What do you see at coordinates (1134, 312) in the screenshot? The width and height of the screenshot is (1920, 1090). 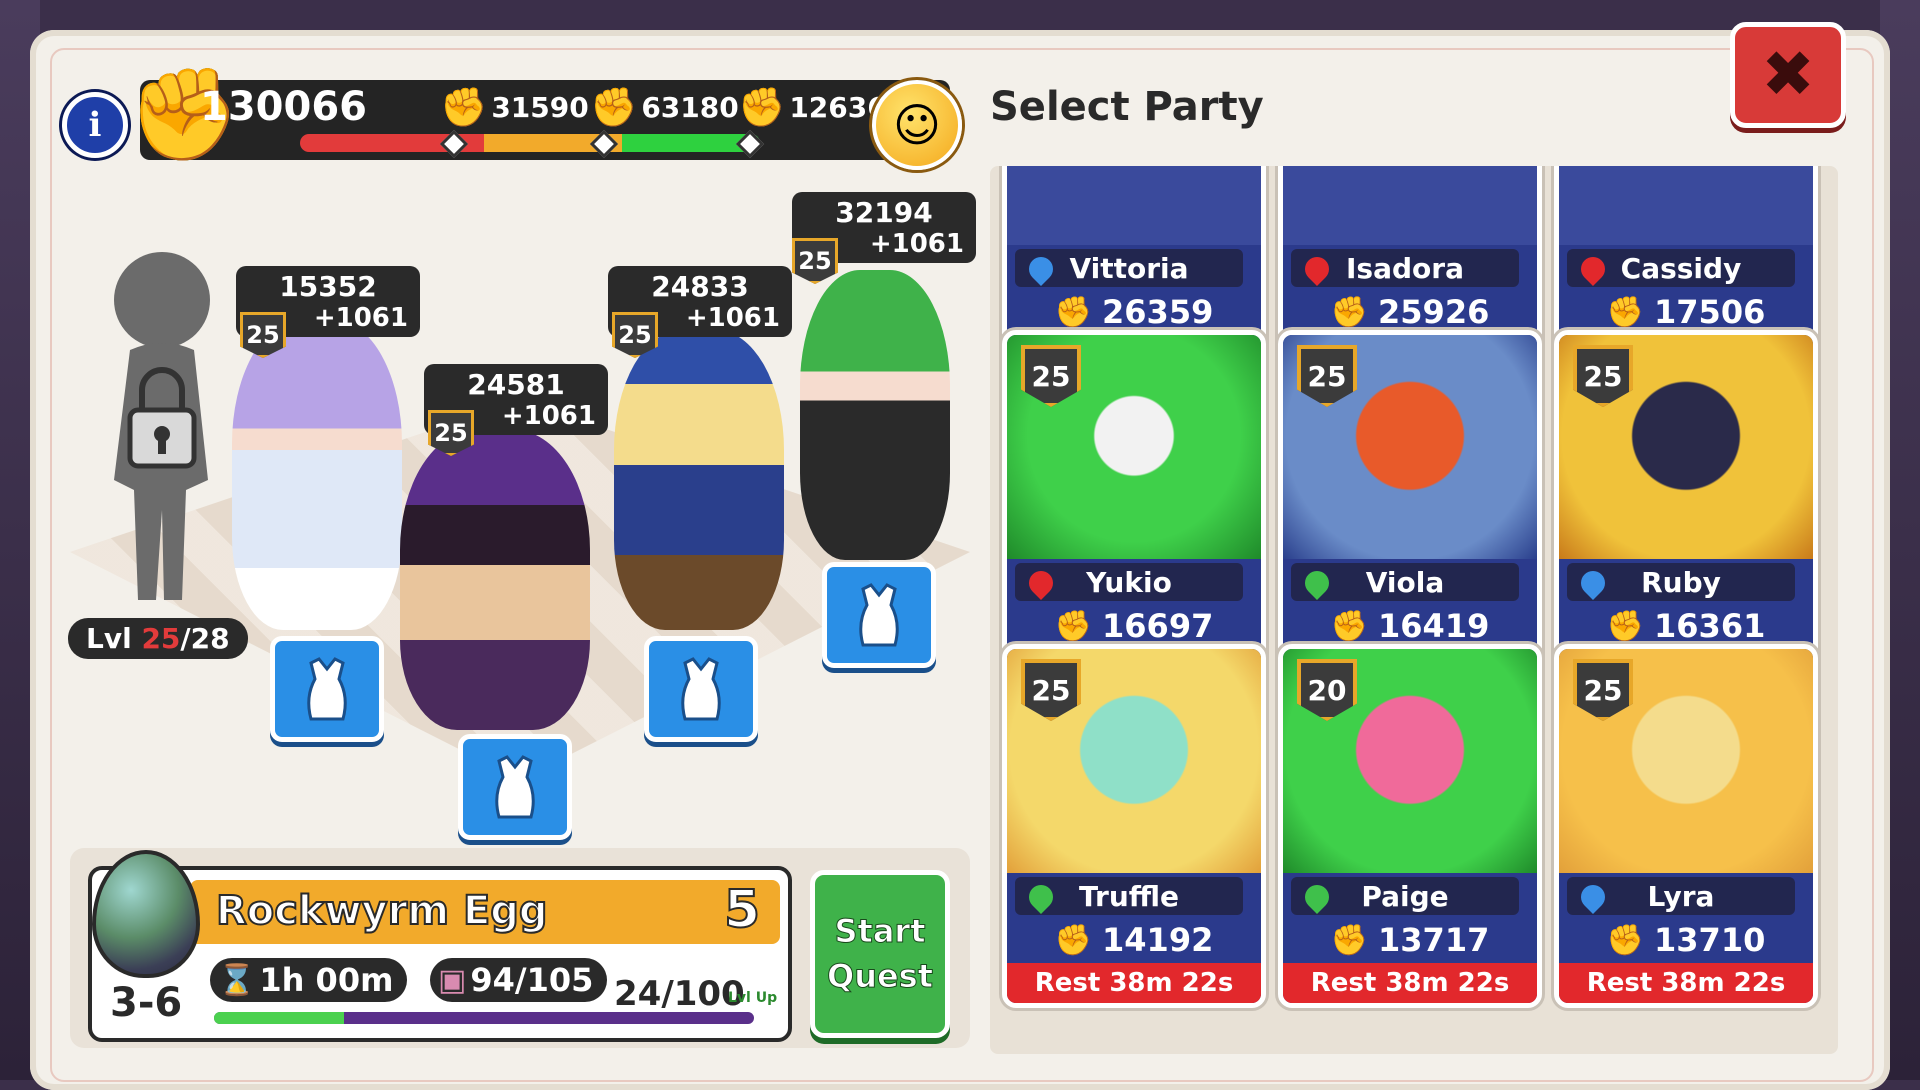 I see `hero-power: ✊ 26359` at bounding box center [1134, 312].